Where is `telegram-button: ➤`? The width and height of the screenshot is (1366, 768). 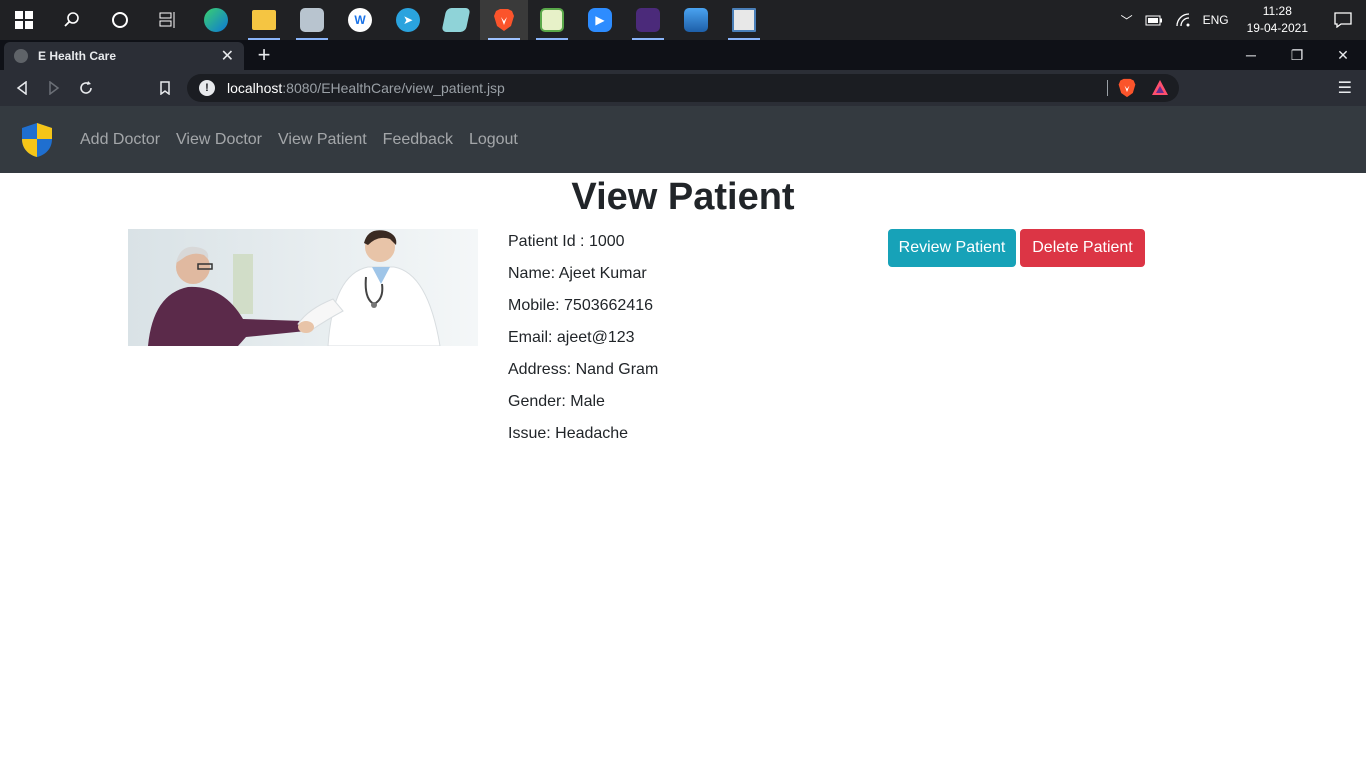 telegram-button: ➤ is located at coordinates (408, 20).